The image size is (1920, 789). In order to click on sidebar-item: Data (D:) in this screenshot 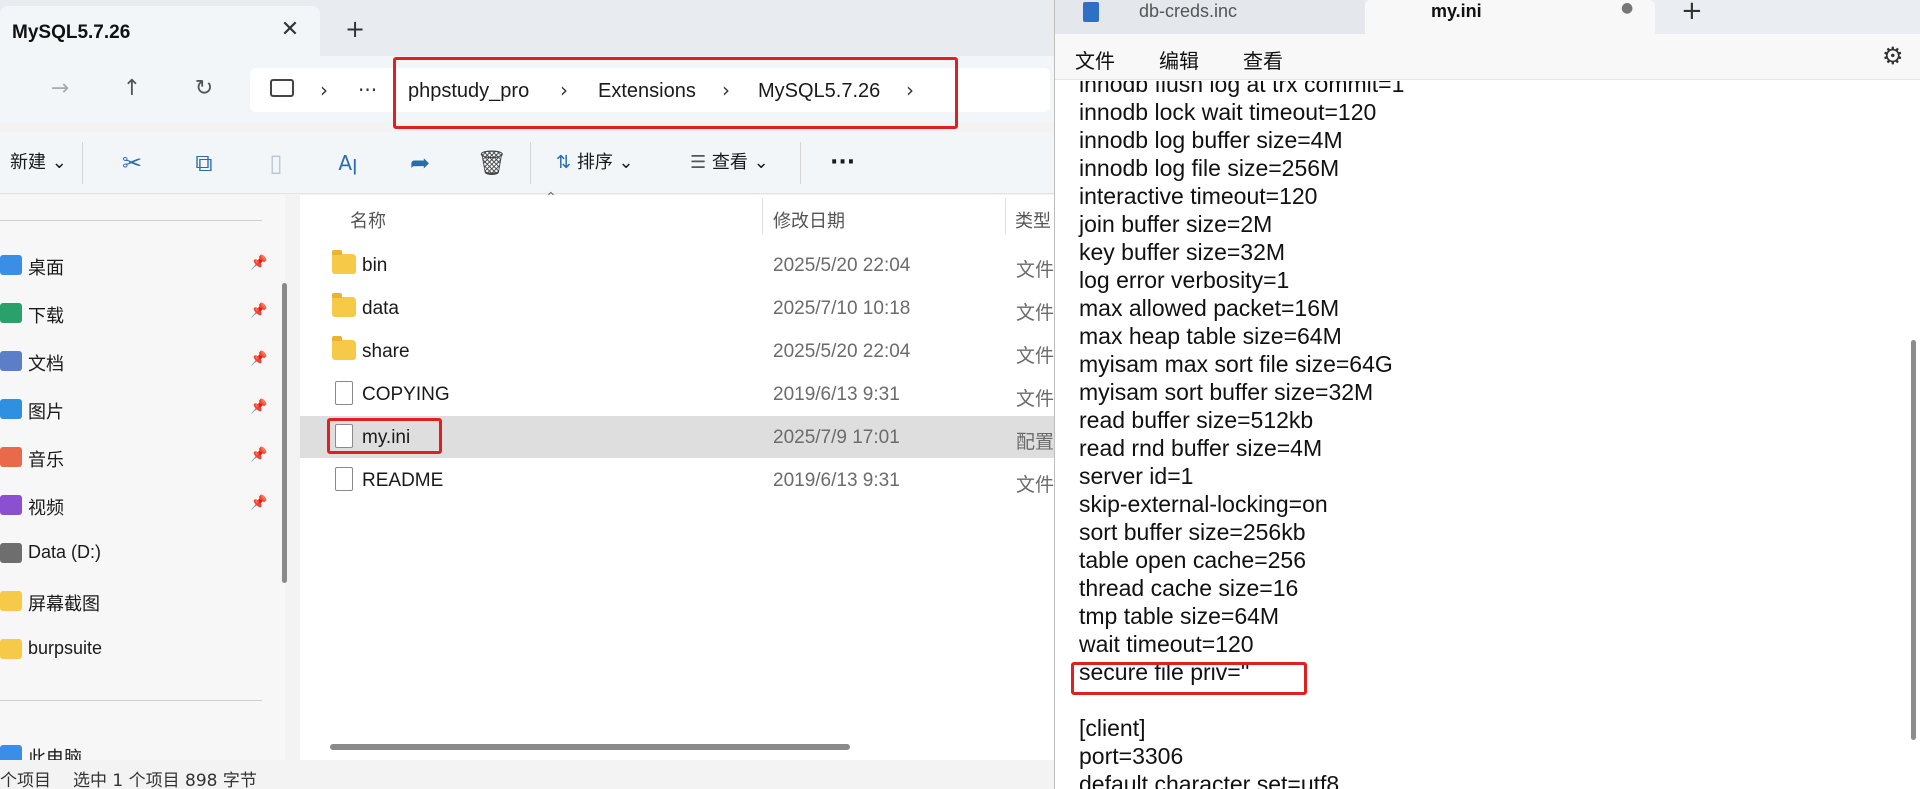, I will do `click(135, 553)`.